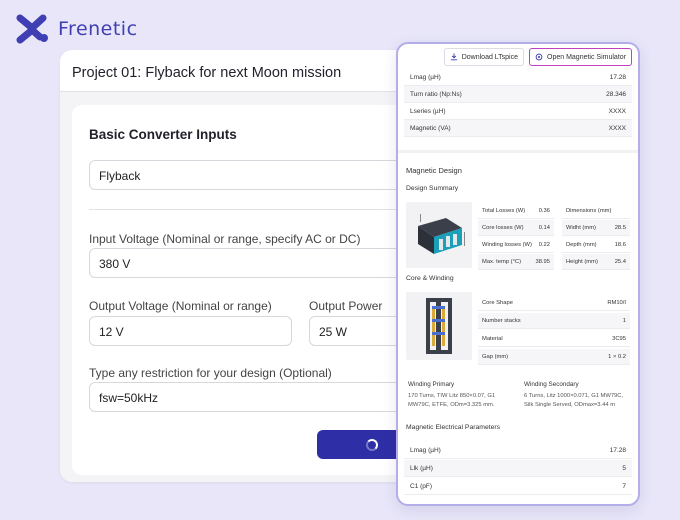 The image size is (680, 520). I want to click on row-value: 5, so click(624, 468).